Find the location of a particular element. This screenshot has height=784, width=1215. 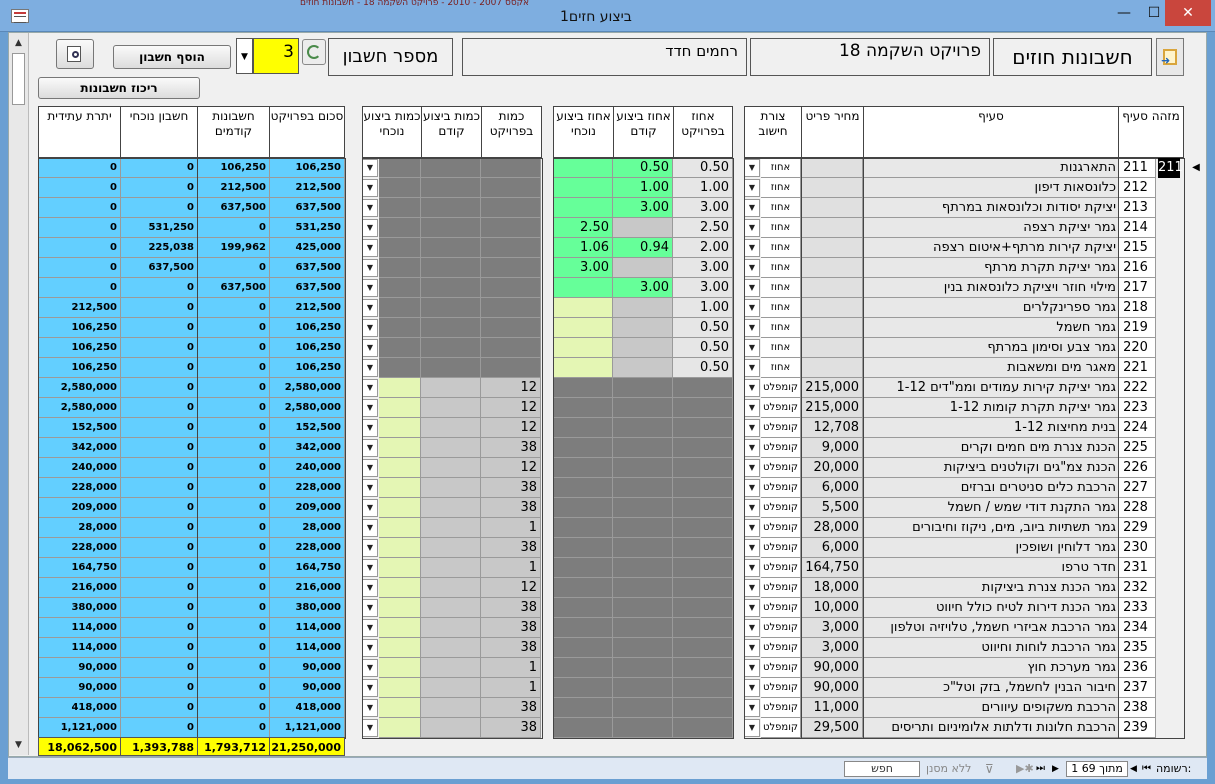

col-header-curr-account: חשבון נוכחי is located at coordinates (159, 132).